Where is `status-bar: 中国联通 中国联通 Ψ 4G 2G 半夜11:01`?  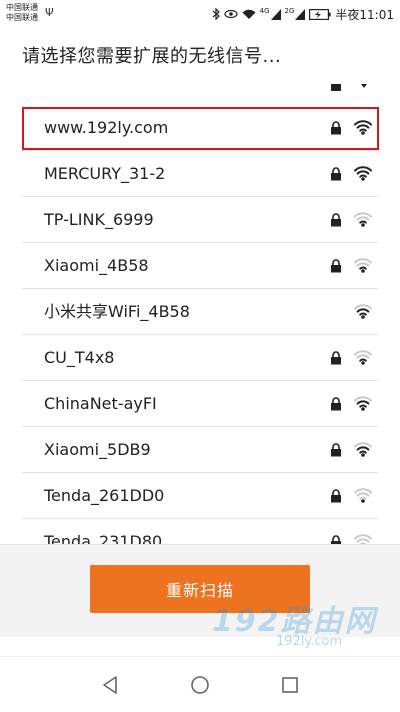
status-bar: 中国联通 中国联通 Ψ 4G 2G 半夜11:01 is located at coordinates (200, 14).